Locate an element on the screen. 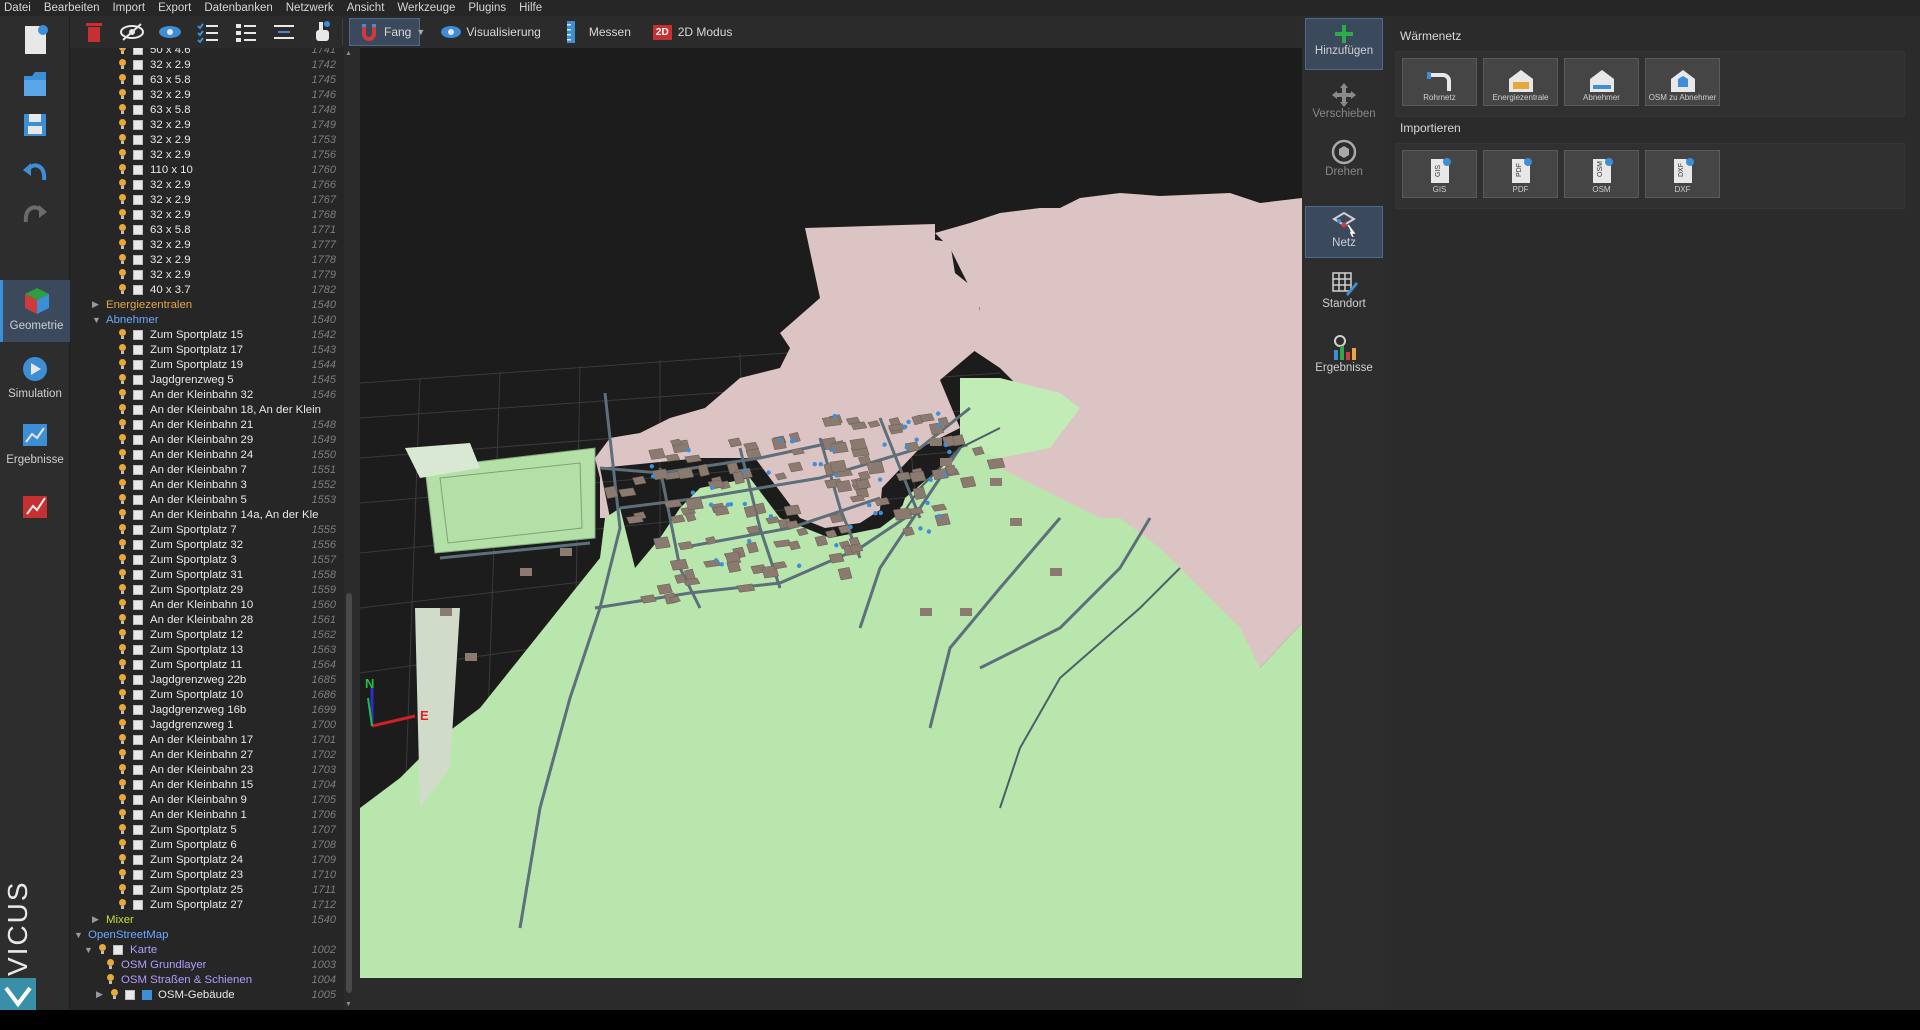  tree-view-button is located at coordinates (284, 32).